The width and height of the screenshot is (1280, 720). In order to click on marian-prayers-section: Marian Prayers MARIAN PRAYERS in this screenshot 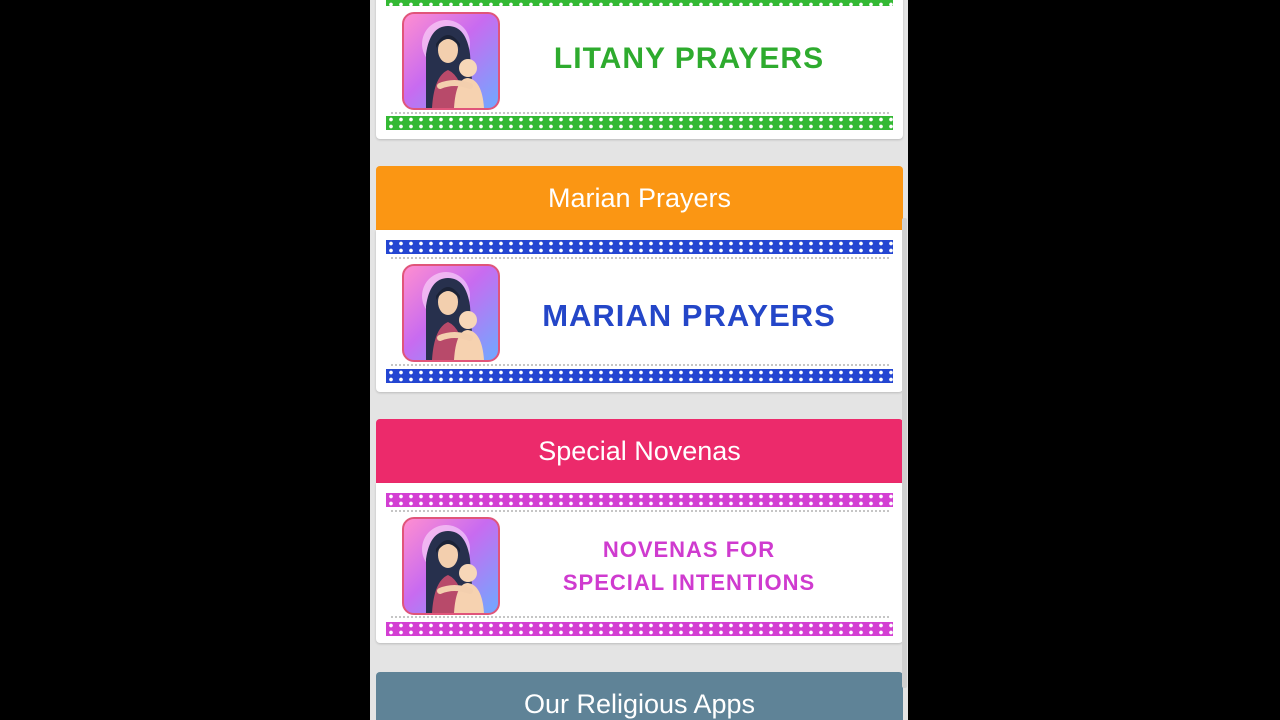, I will do `click(639, 279)`.